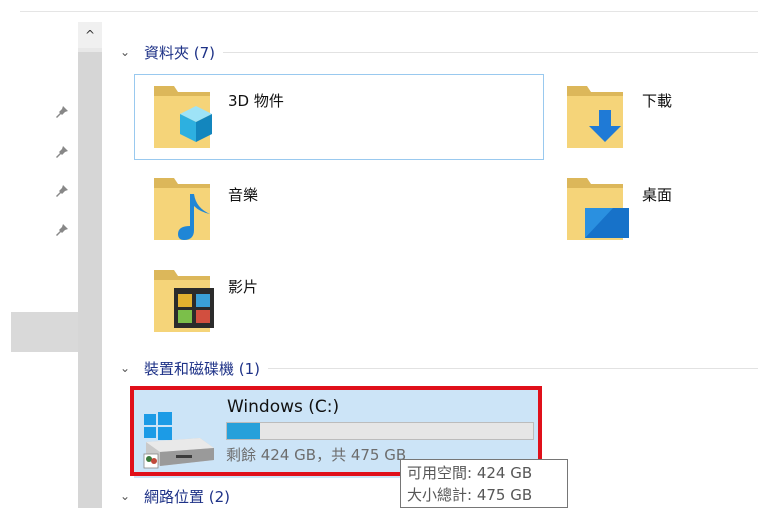 The height and width of the screenshot is (508, 758). Describe the element at coordinates (180, 52) in the screenshot. I see `group-title-folders: 資料夾 (7)` at that location.